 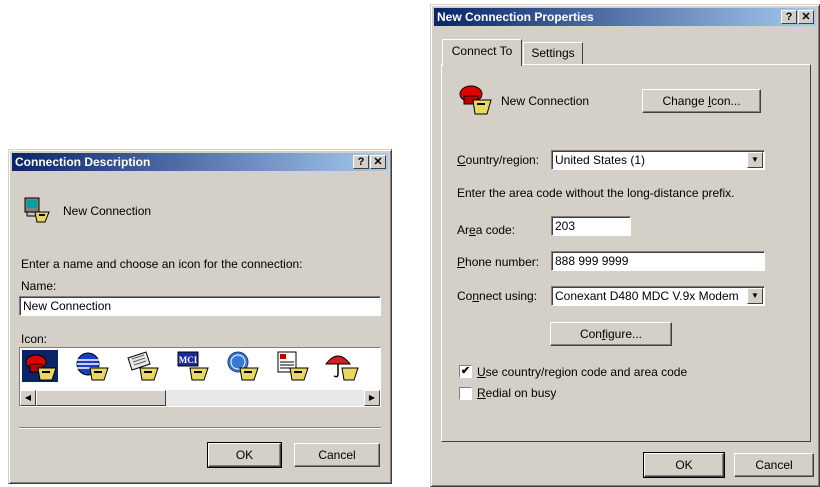 What do you see at coordinates (200, 428) in the screenshot?
I see `divider` at bounding box center [200, 428].